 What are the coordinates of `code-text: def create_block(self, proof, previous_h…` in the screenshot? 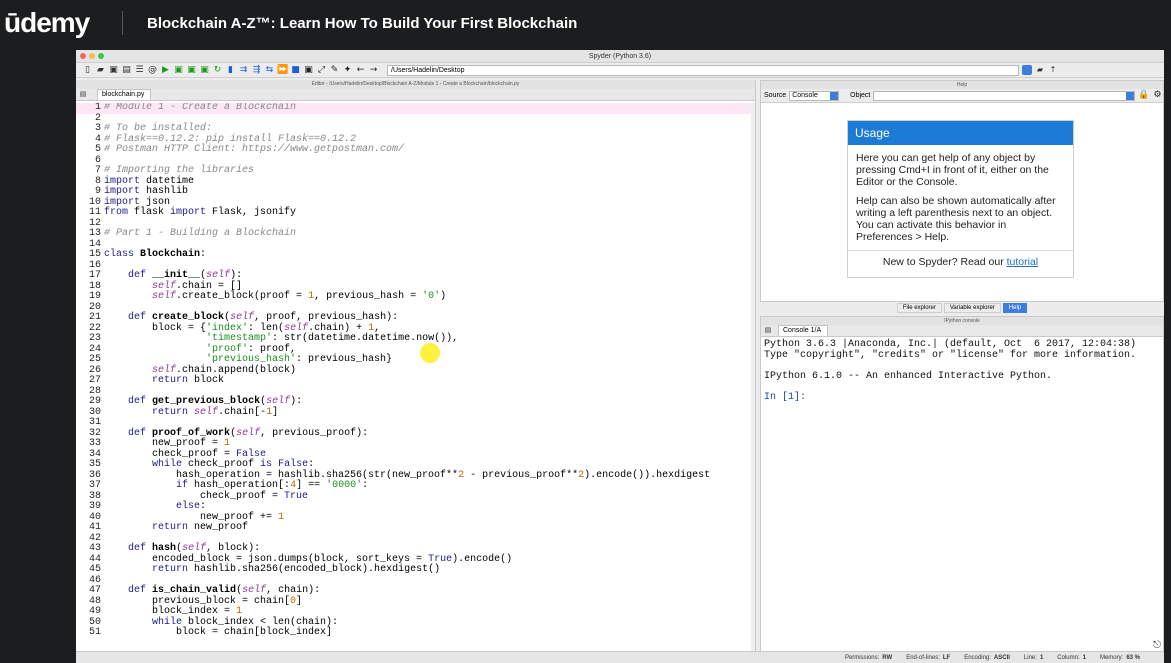 It's located at (263, 317).